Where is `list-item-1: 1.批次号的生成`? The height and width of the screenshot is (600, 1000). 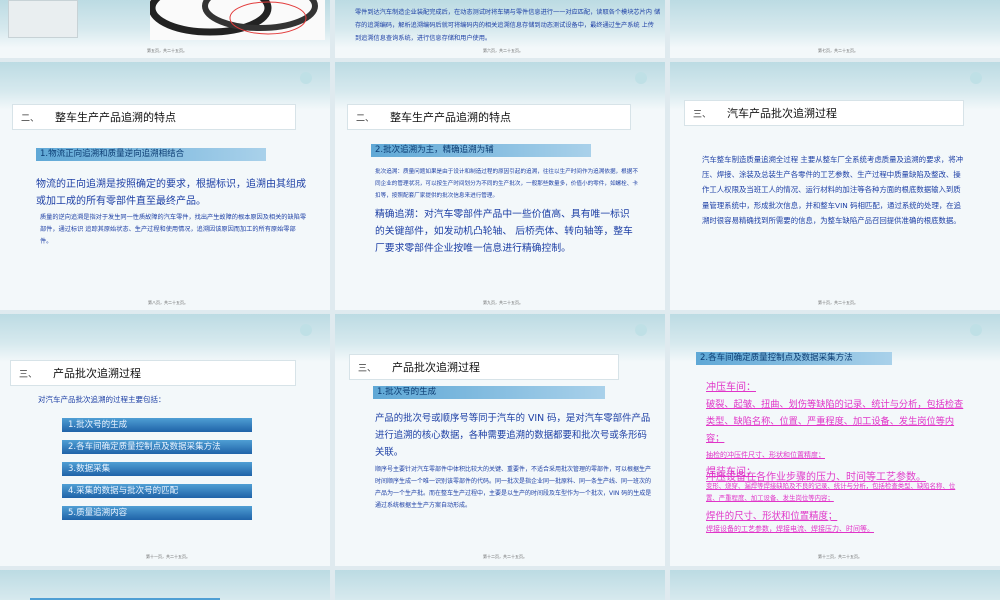 list-item-1: 1.批次号的生成 is located at coordinates (157, 425).